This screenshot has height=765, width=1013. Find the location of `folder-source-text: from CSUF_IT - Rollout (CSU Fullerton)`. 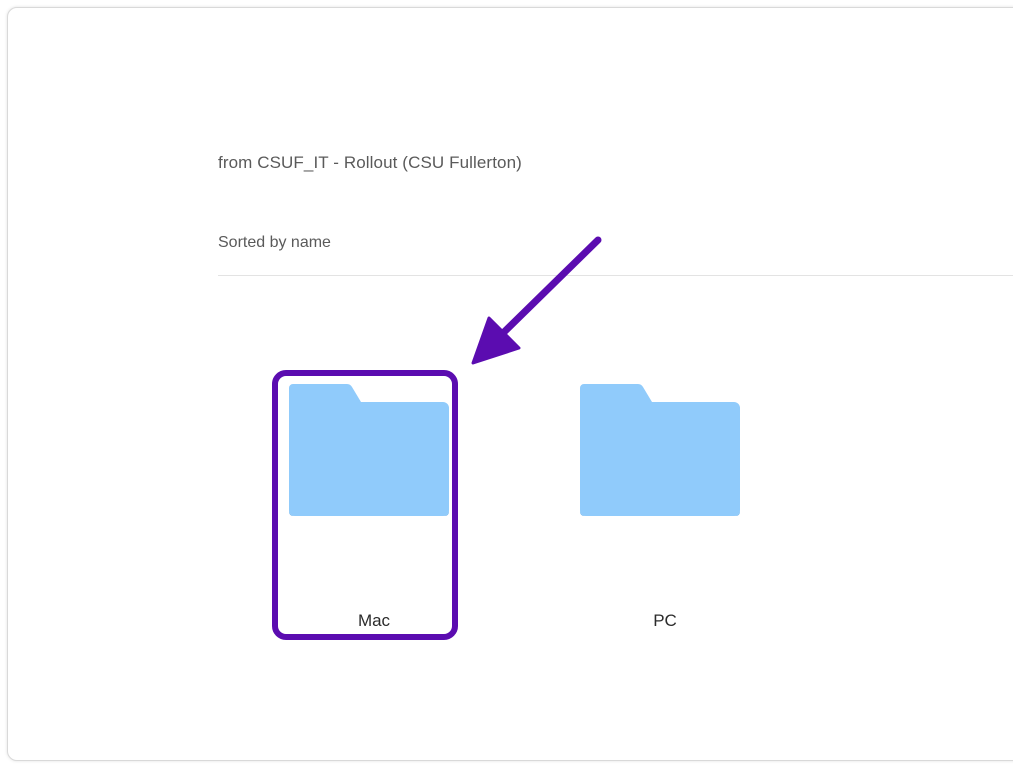

folder-source-text: from CSUF_IT - Rollout (CSU Fullerton) is located at coordinates (370, 162).